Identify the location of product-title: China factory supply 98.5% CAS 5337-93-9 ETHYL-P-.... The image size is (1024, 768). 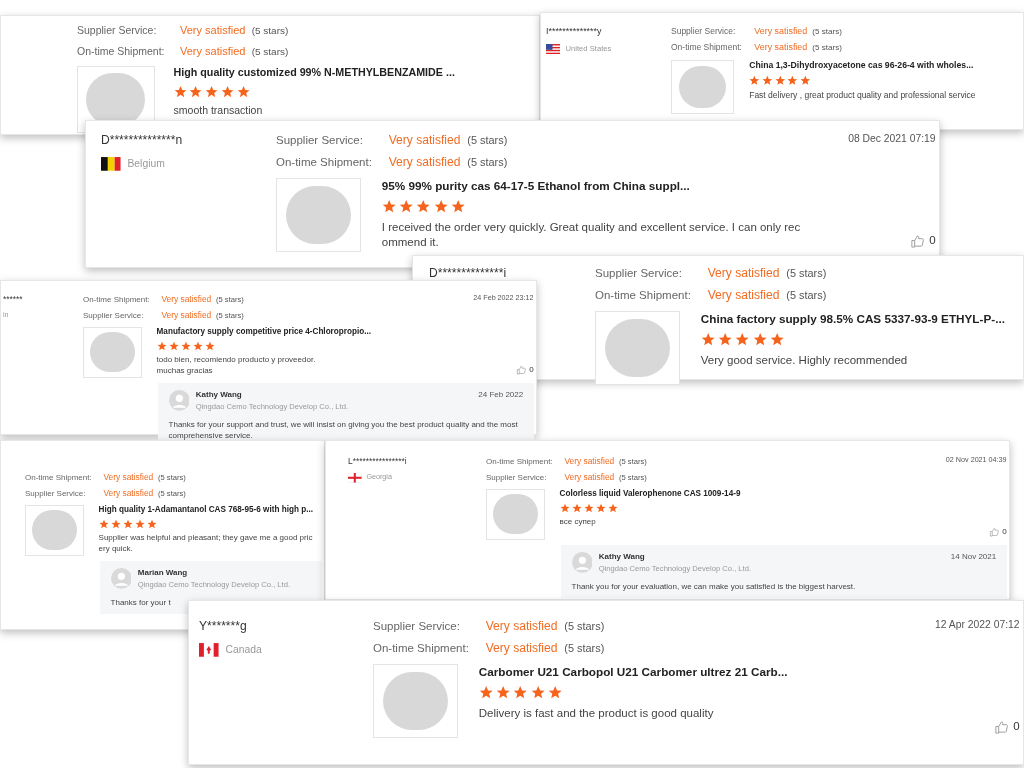
(852, 319).